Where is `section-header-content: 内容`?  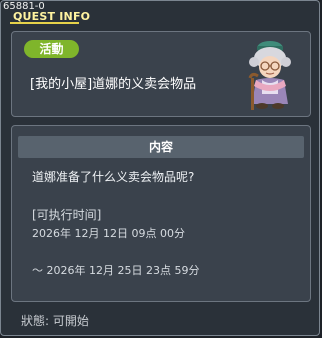 section-header-content: 内容 is located at coordinates (161, 147).